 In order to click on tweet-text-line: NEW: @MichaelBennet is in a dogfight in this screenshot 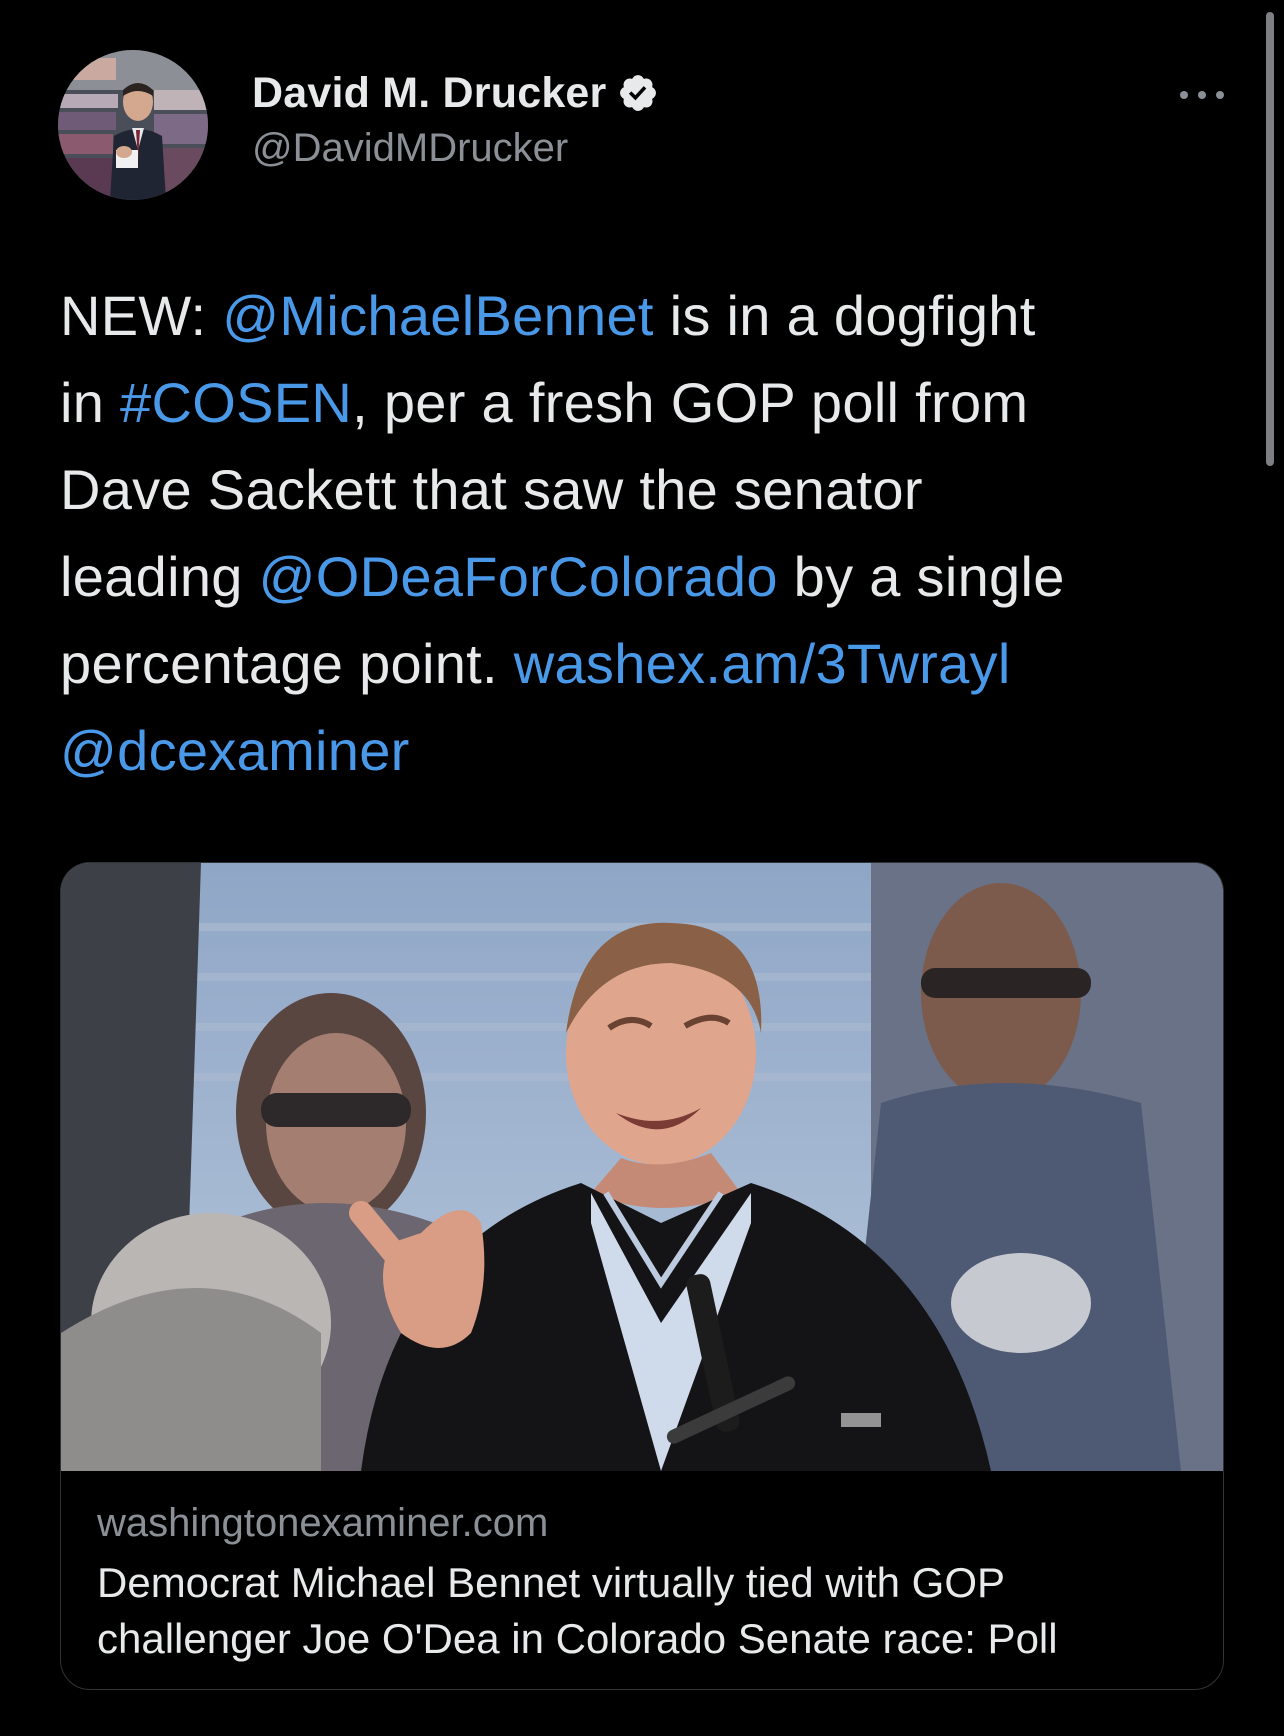, I will do `click(645, 315)`.